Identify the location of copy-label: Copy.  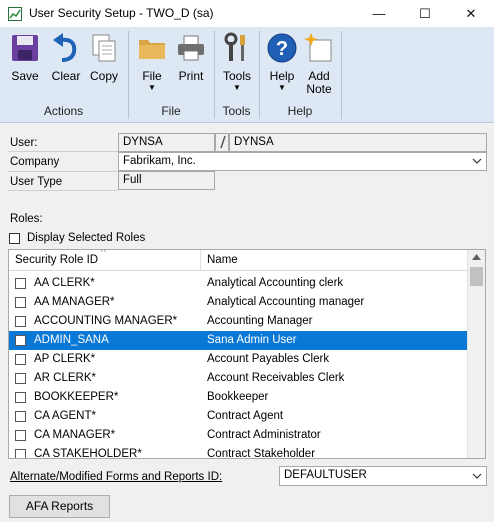
(103, 76).